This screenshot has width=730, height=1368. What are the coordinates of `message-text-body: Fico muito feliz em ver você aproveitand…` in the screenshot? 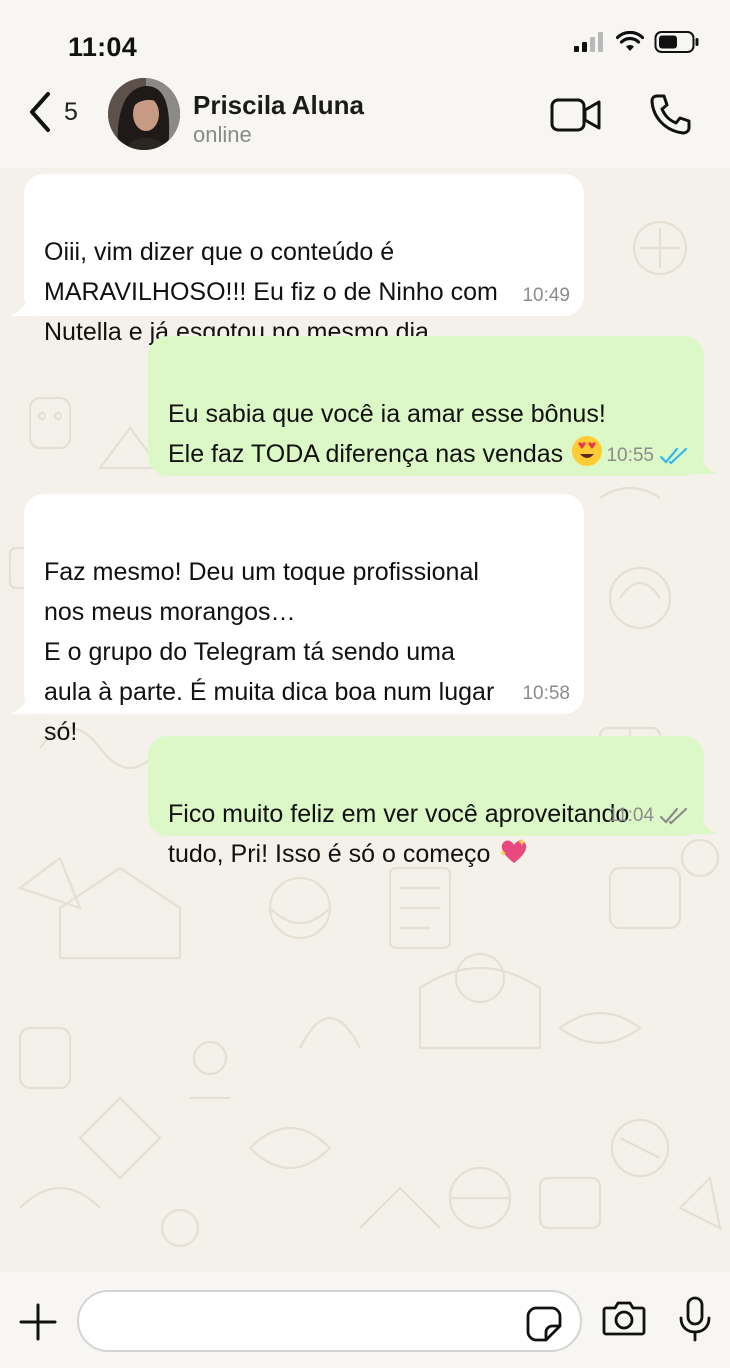 It's located at (399, 834).